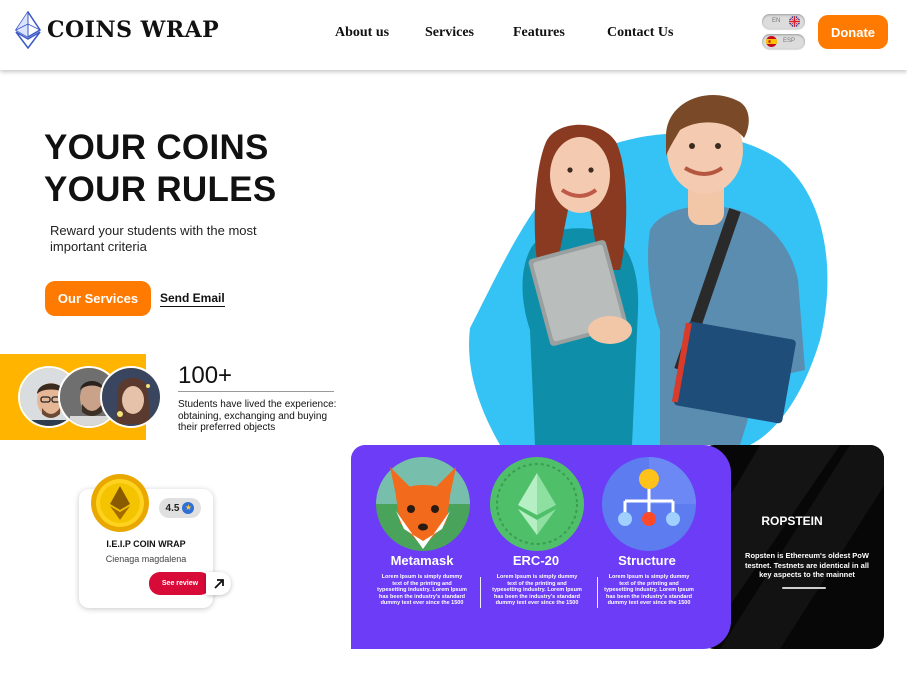  Describe the element at coordinates (537, 504) in the screenshot. I see `ethereum-token-icon` at that location.